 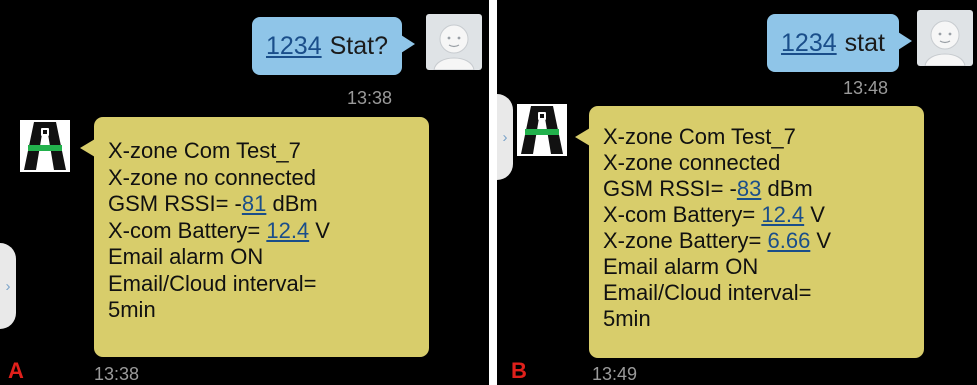 I want to click on sent-message-bubble: 1234 stat, so click(x=839, y=43).